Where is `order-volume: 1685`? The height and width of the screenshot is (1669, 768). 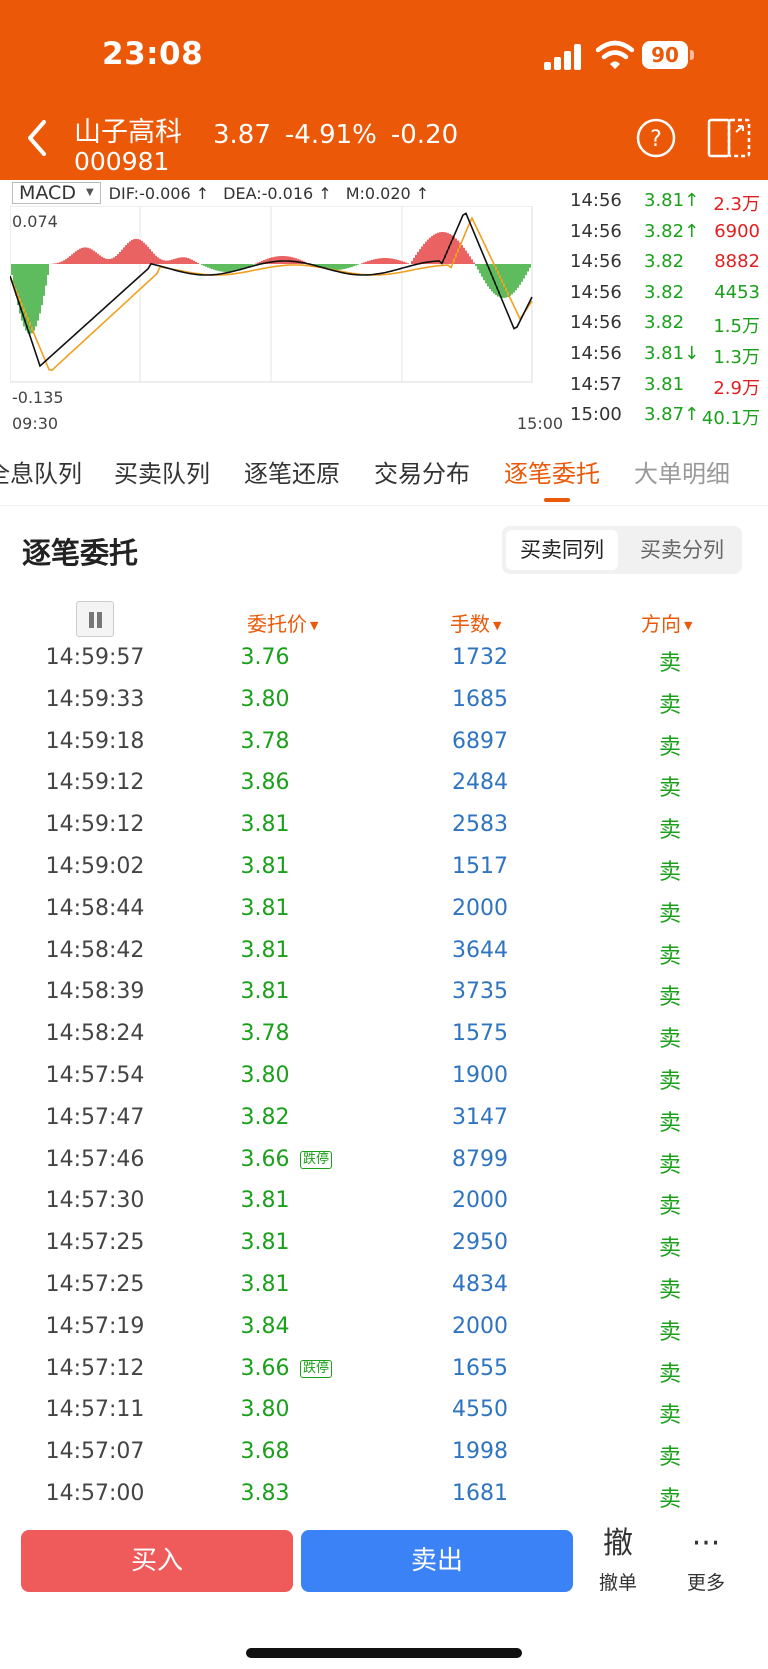
order-volume: 1685 is located at coordinates (480, 699).